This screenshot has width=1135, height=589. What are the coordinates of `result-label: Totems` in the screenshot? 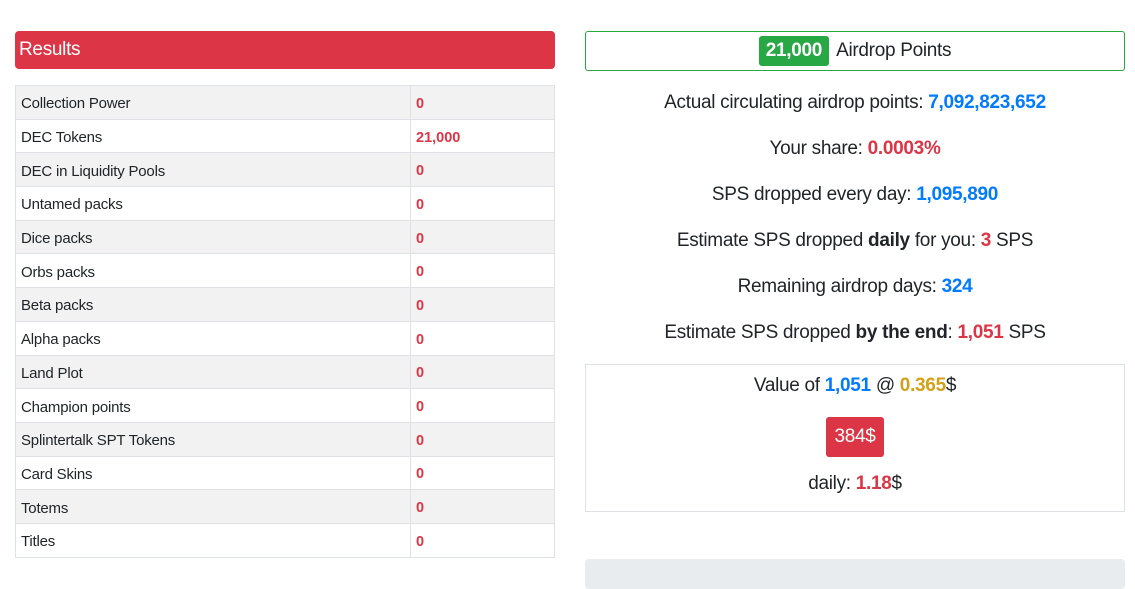 It's located at (213, 506).